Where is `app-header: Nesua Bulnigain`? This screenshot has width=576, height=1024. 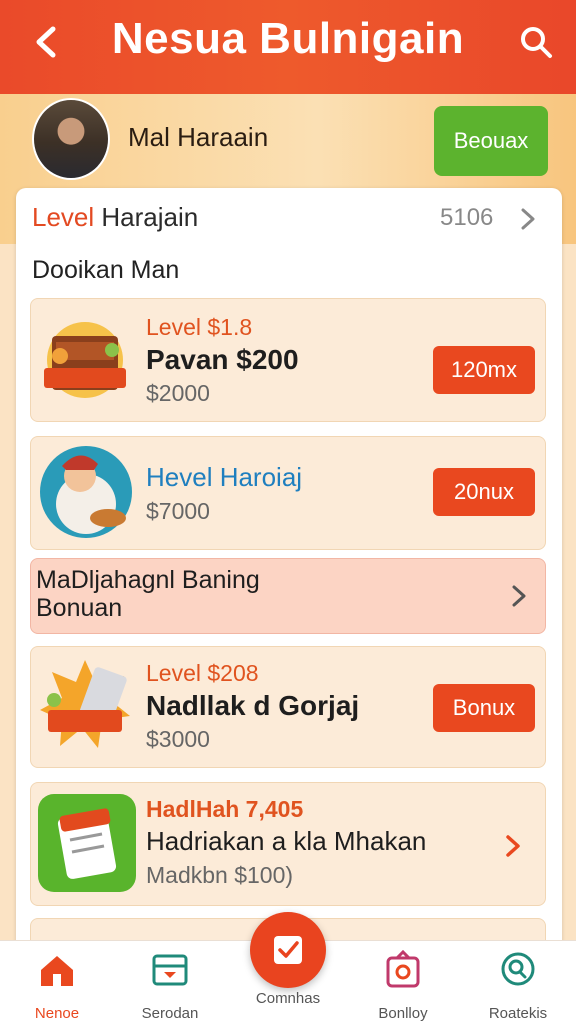 app-header: Nesua Bulnigain is located at coordinates (288, 47).